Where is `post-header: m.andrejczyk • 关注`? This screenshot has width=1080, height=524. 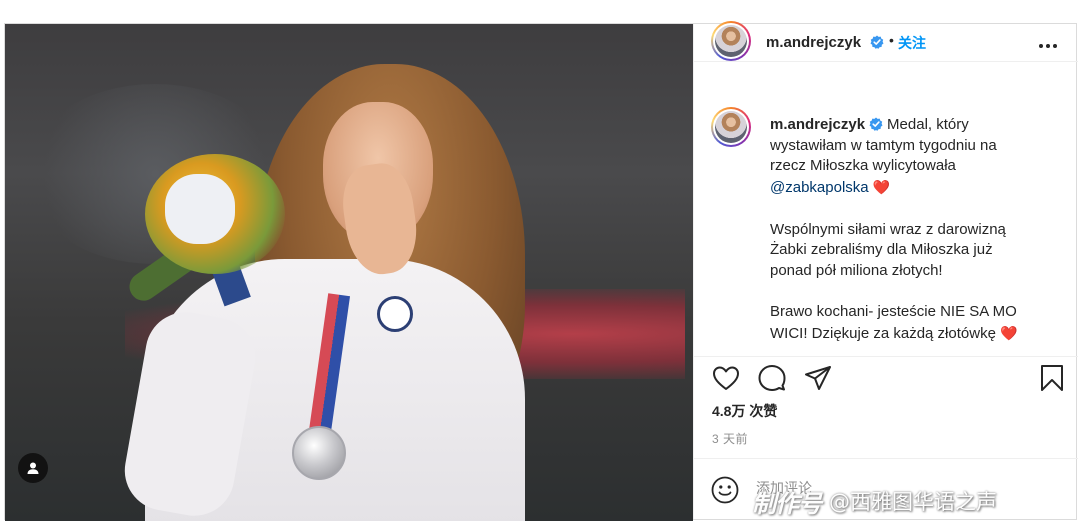
post-header: m.andrejczyk • 关注 is located at coordinates (886, 41).